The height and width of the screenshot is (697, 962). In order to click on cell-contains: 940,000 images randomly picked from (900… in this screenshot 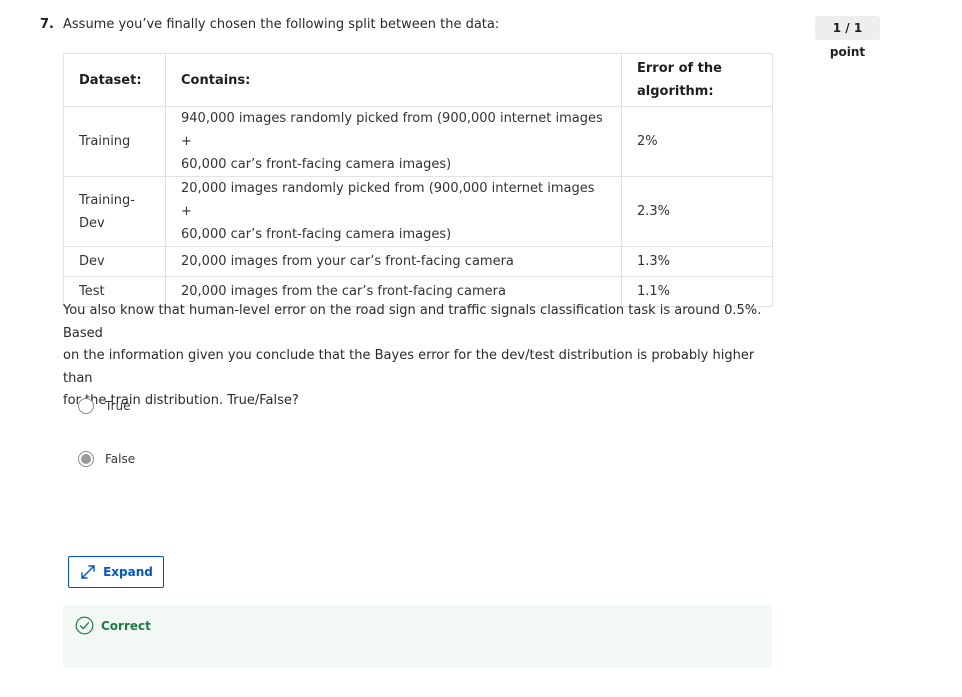, I will do `click(393, 141)`.